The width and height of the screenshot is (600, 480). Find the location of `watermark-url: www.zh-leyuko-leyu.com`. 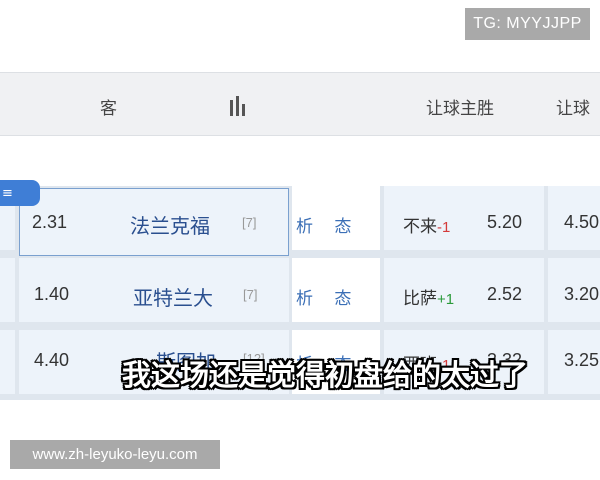

watermark-url: www.zh-leyuko-leyu.com is located at coordinates (115, 454).